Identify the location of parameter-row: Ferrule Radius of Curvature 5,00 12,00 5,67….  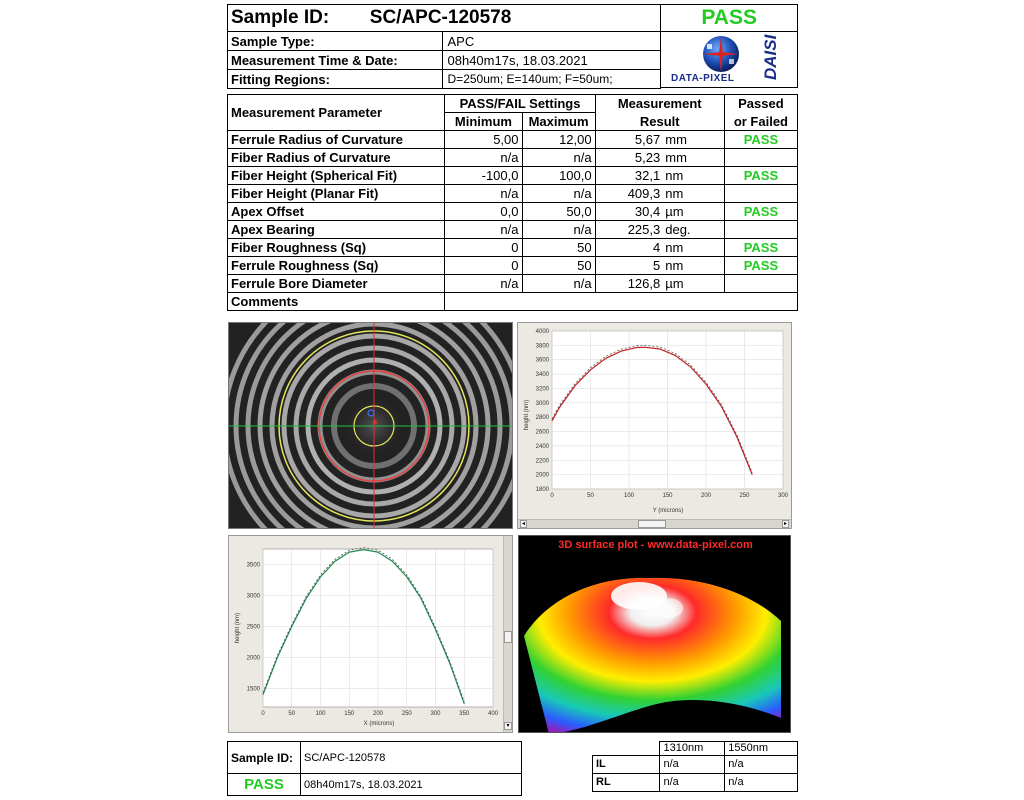
(512, 139).